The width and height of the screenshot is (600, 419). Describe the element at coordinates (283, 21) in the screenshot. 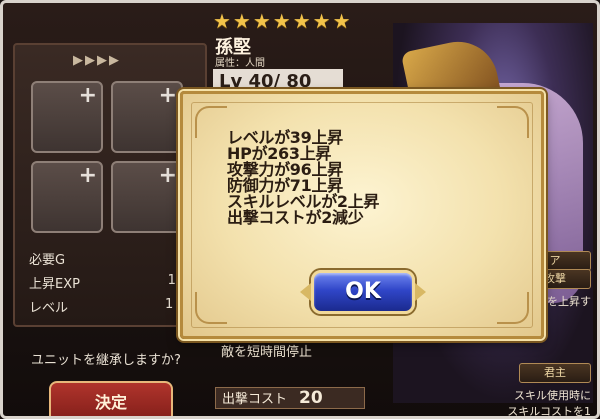

I see `rarity-stars: ★★★★★★★` at that location.